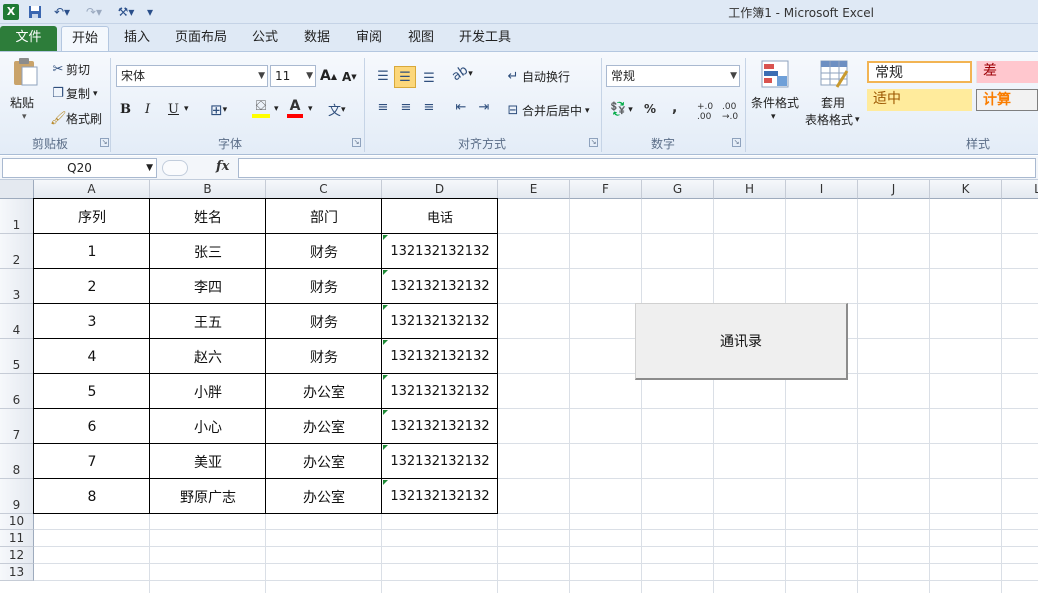 The image size is (1038, 593). I want to click on comma-button: ,, so click(674, 108).